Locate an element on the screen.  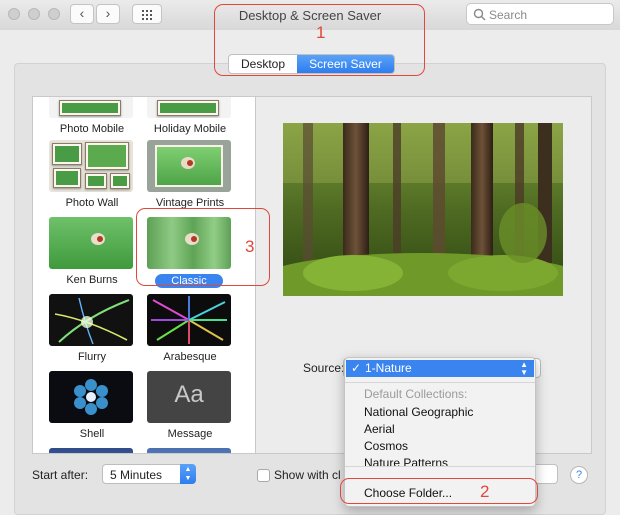
saver-label: Flurry is located at coordinates (92, 357).